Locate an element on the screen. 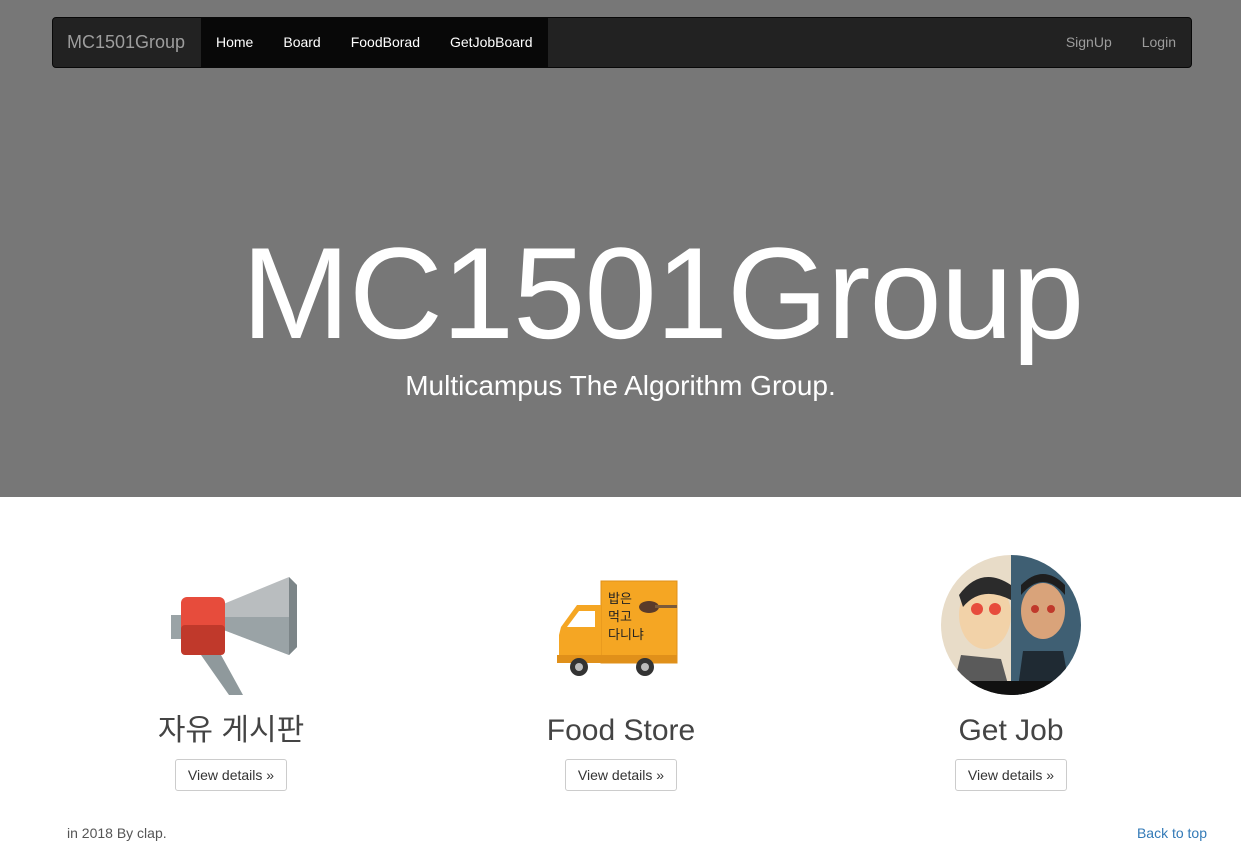 The image size is (1241, 862). hero-title: MC1501Group is located at coordinates (663, 293).